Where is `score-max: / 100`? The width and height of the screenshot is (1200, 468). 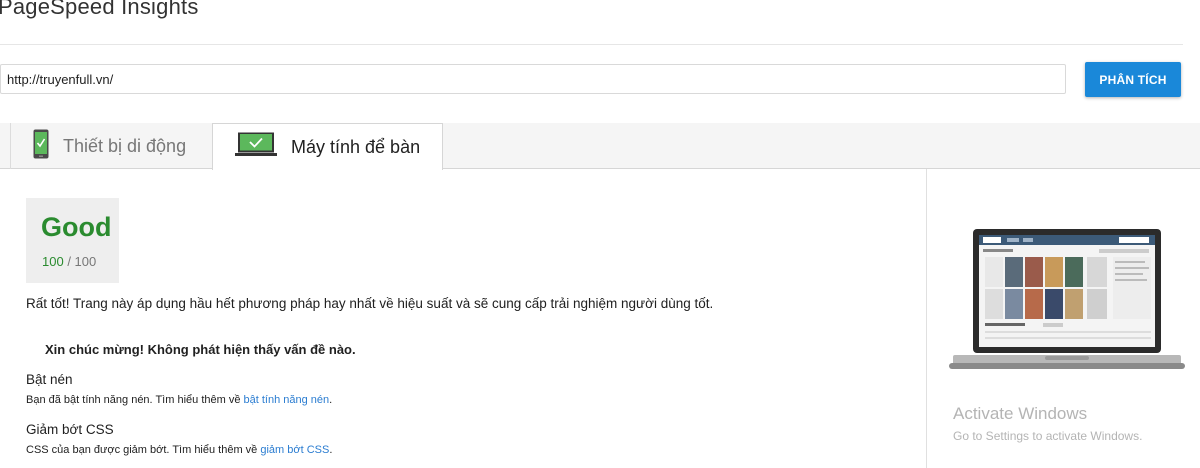 score-max: / 100 is located at coordinates (82, 261).